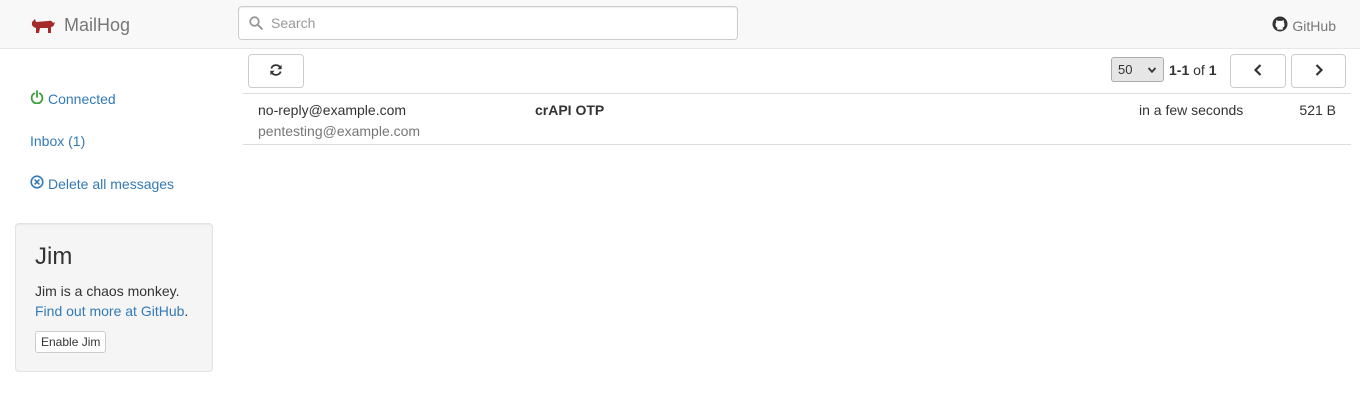 This screenshot has width=1360, height=400. Describe the element at coordinates (1212, 70) in the screenshot. I see `page-total: 1` at that location.